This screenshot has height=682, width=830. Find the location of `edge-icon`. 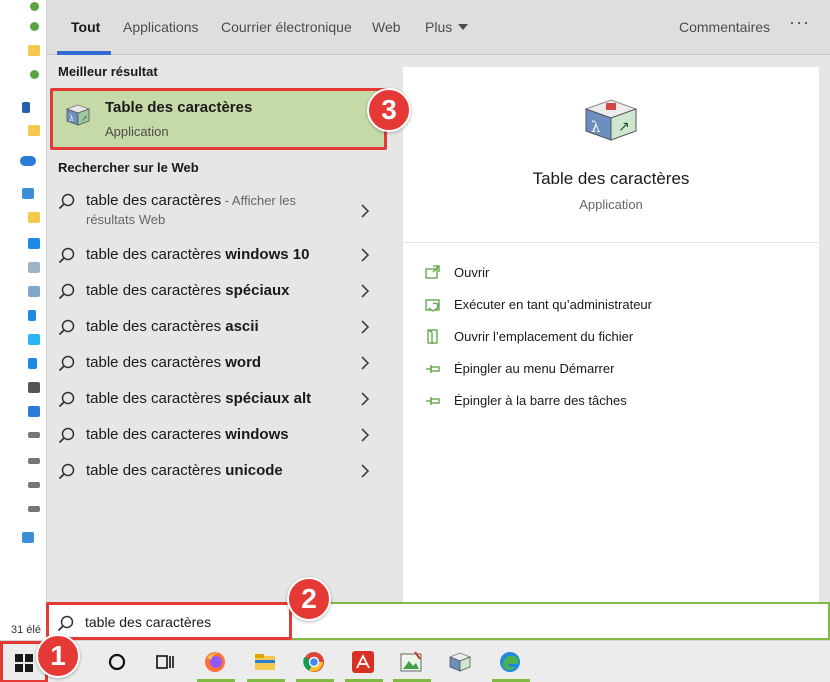

edge-icon is located at coordinates (510, 662).